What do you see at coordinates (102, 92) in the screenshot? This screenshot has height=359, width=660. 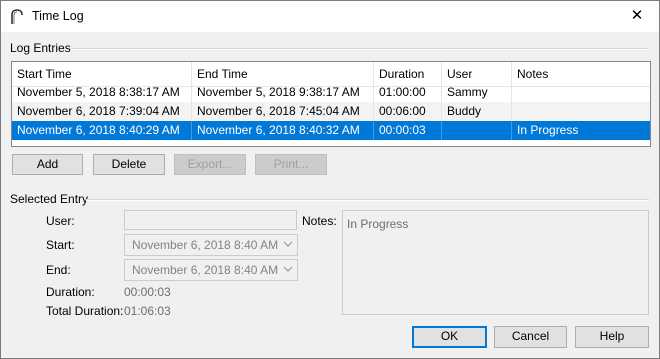 I see `cell-start-time: November 5, 2018 8:38:17 AM` at bounding box center [102, 92].